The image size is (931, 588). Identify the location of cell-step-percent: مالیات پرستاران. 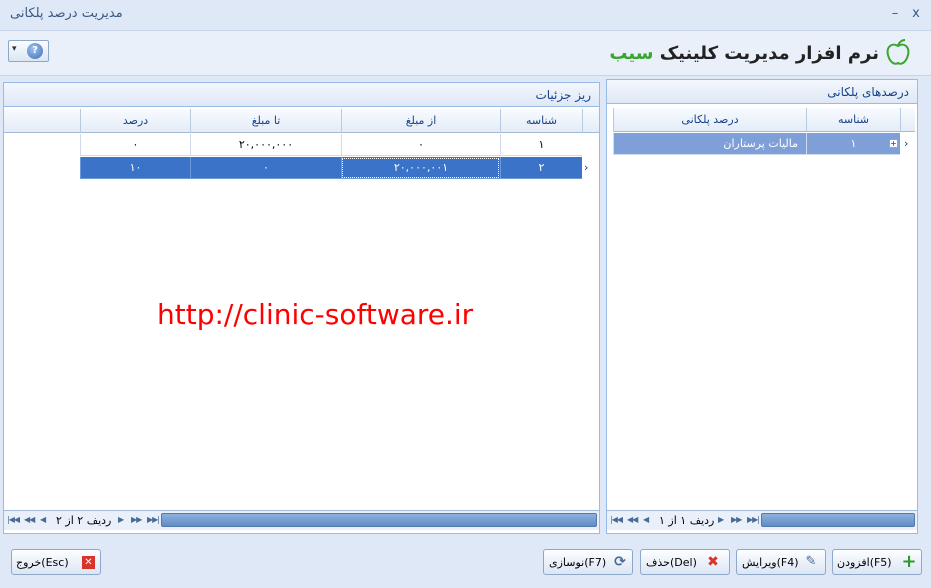
(709, 144).